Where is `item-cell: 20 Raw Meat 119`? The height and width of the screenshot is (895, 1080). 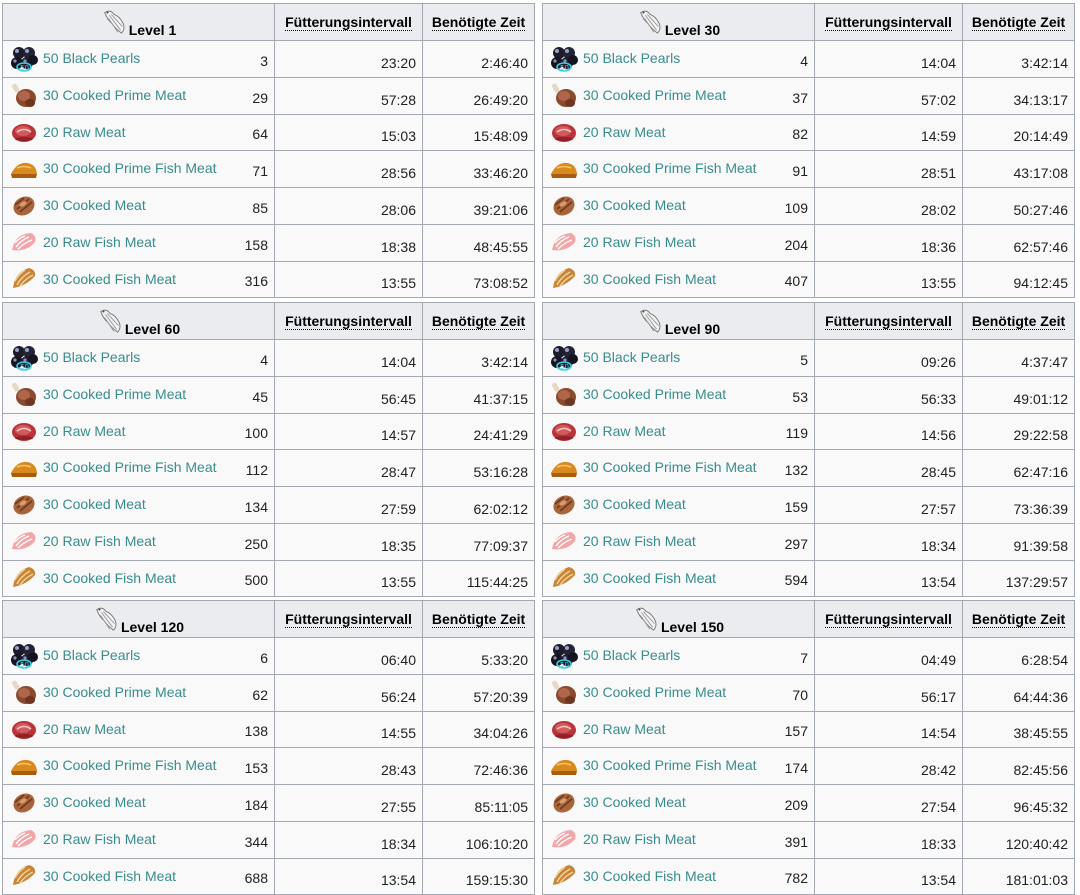 item-cell: 20 Raw Meat 119 is located at coordinates (678, 431).